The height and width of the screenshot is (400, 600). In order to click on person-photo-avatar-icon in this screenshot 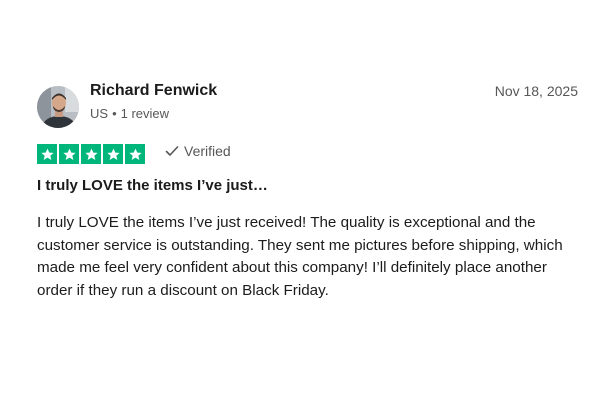, I will do `click(58, 107)`.